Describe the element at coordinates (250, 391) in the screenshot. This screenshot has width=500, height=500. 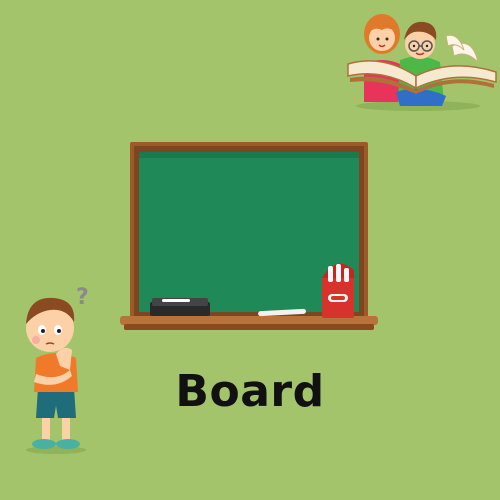
I see `word-label: Board` at that location.